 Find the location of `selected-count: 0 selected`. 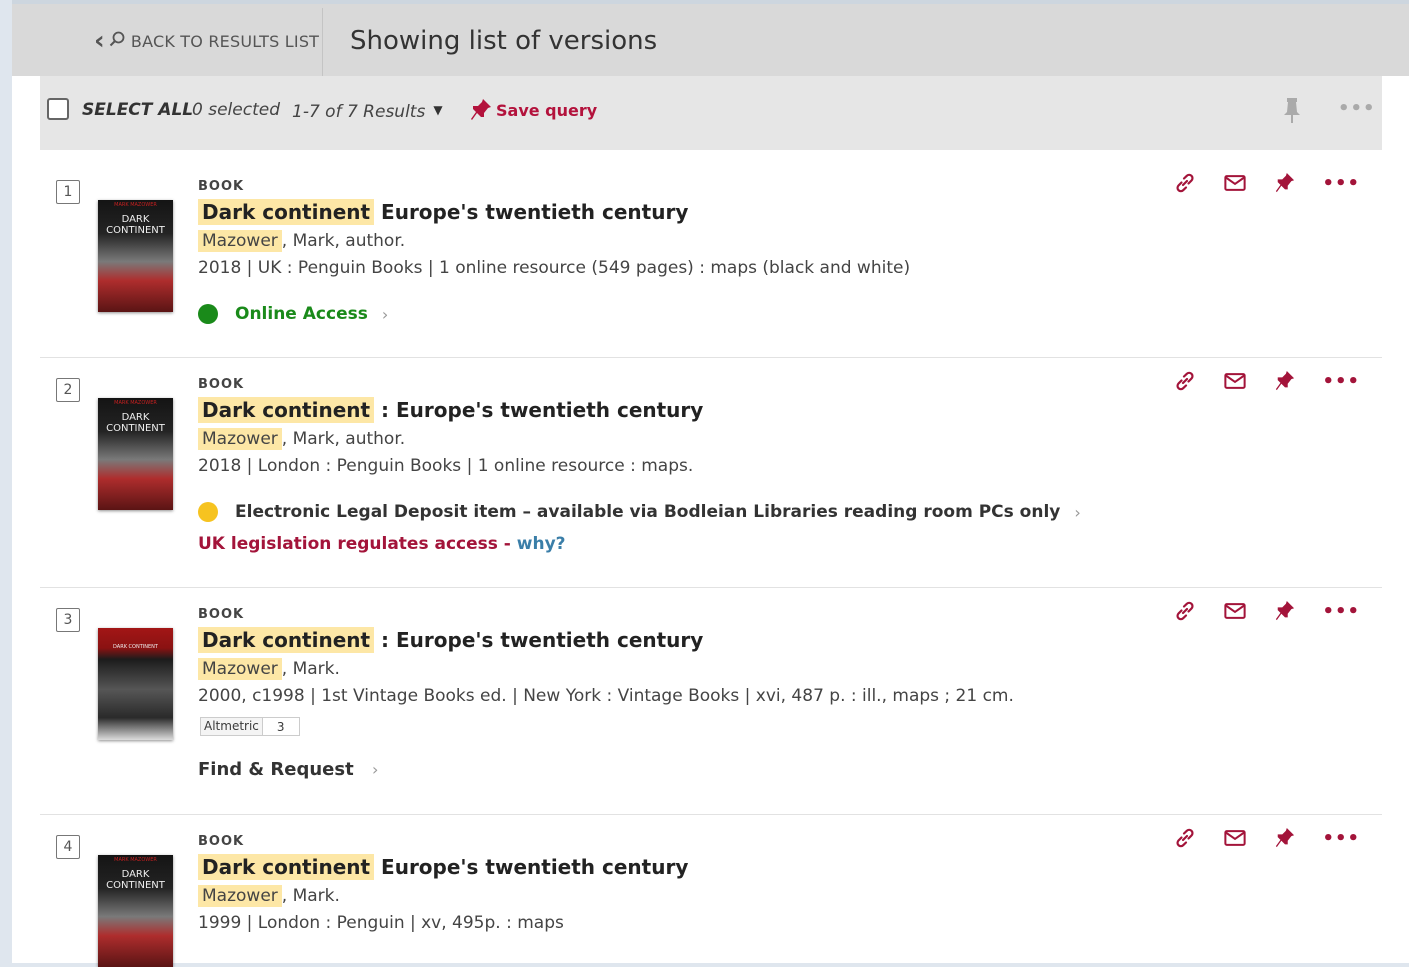

selected-count: 0 selected is located at coordinates (236, 110).